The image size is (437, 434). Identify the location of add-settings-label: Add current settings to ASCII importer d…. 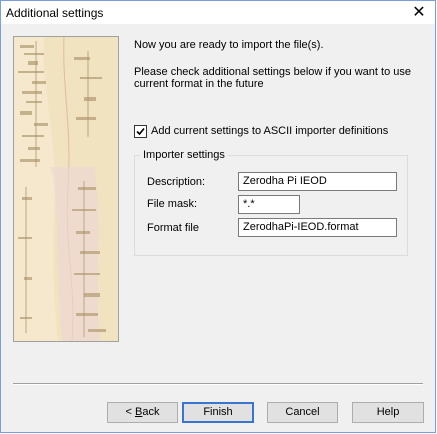
(269, 131).